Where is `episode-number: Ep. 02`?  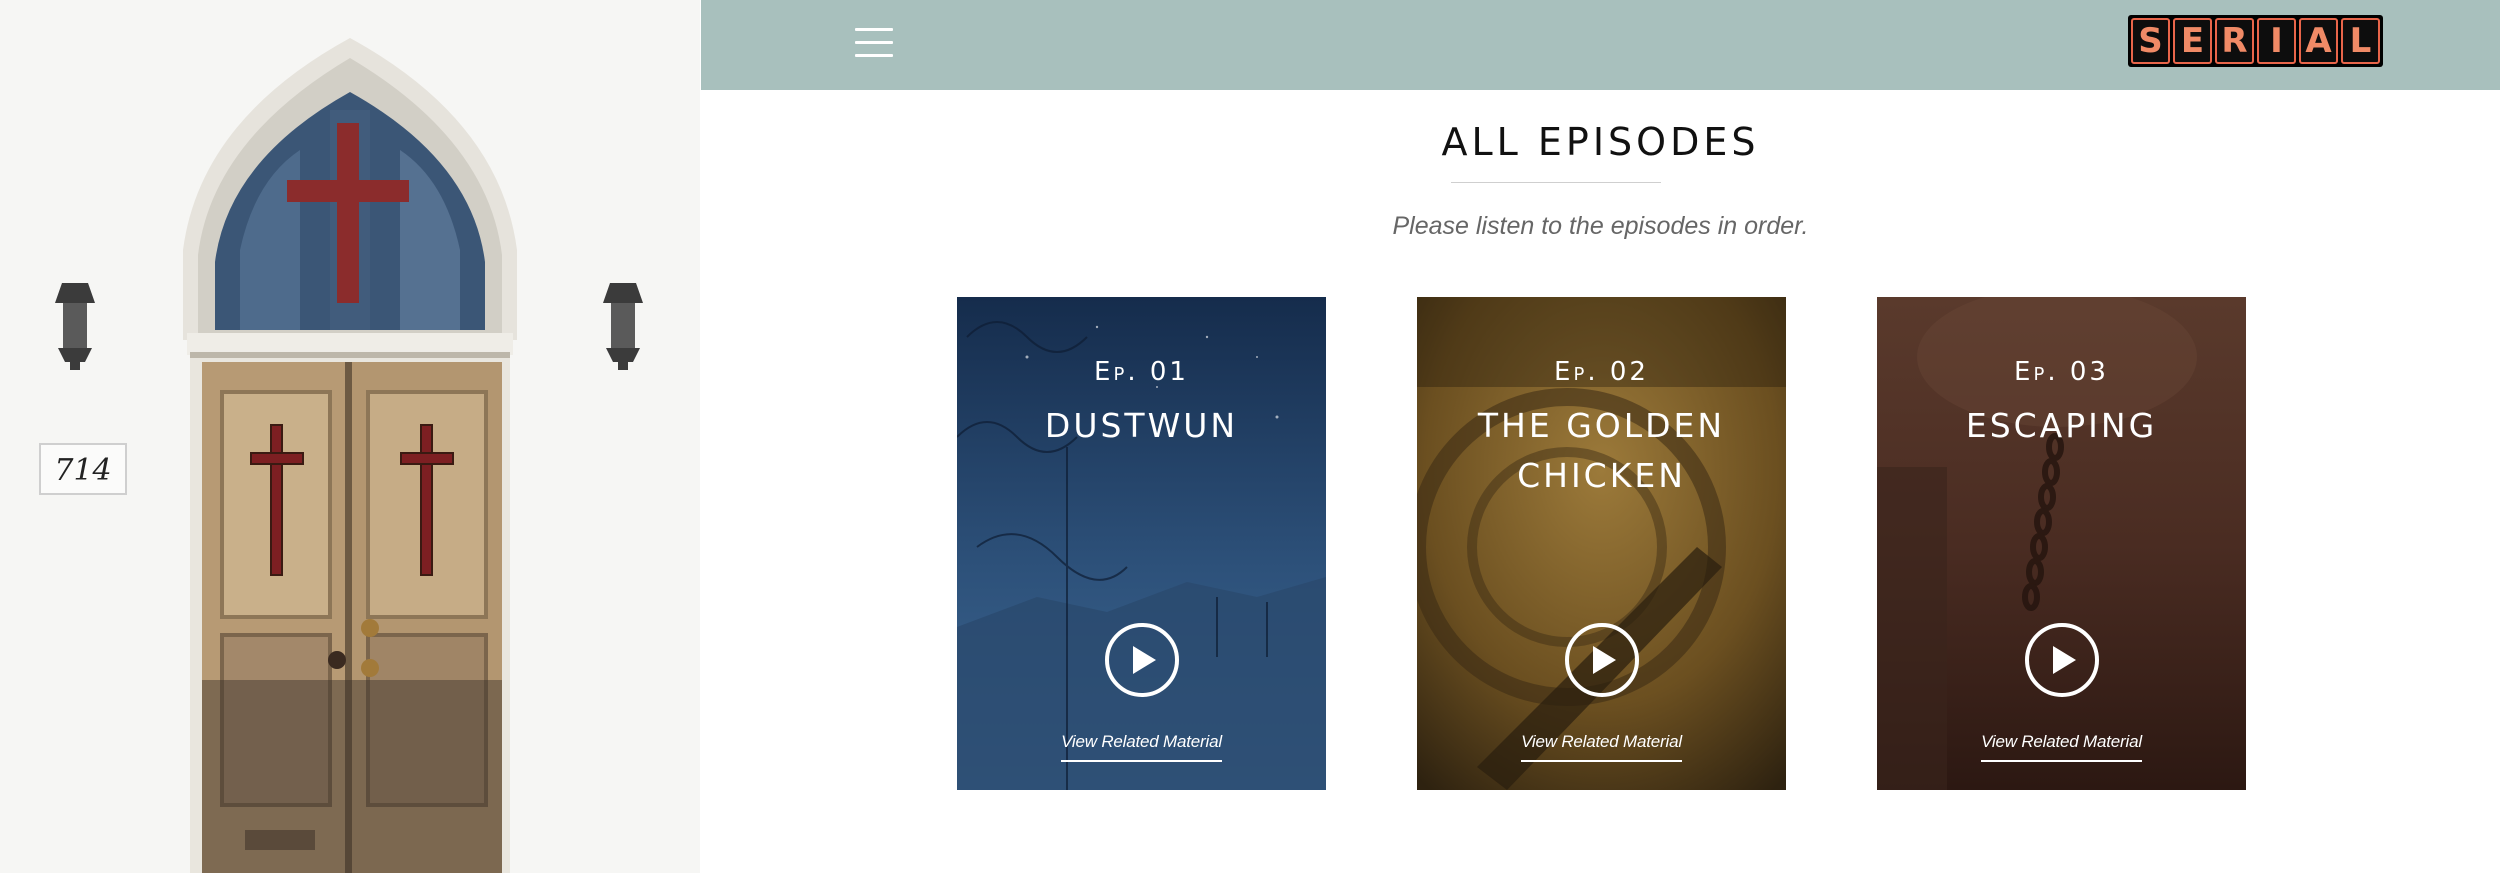 episode-number: Ep. 02 is located at coordinates (1601, 372).